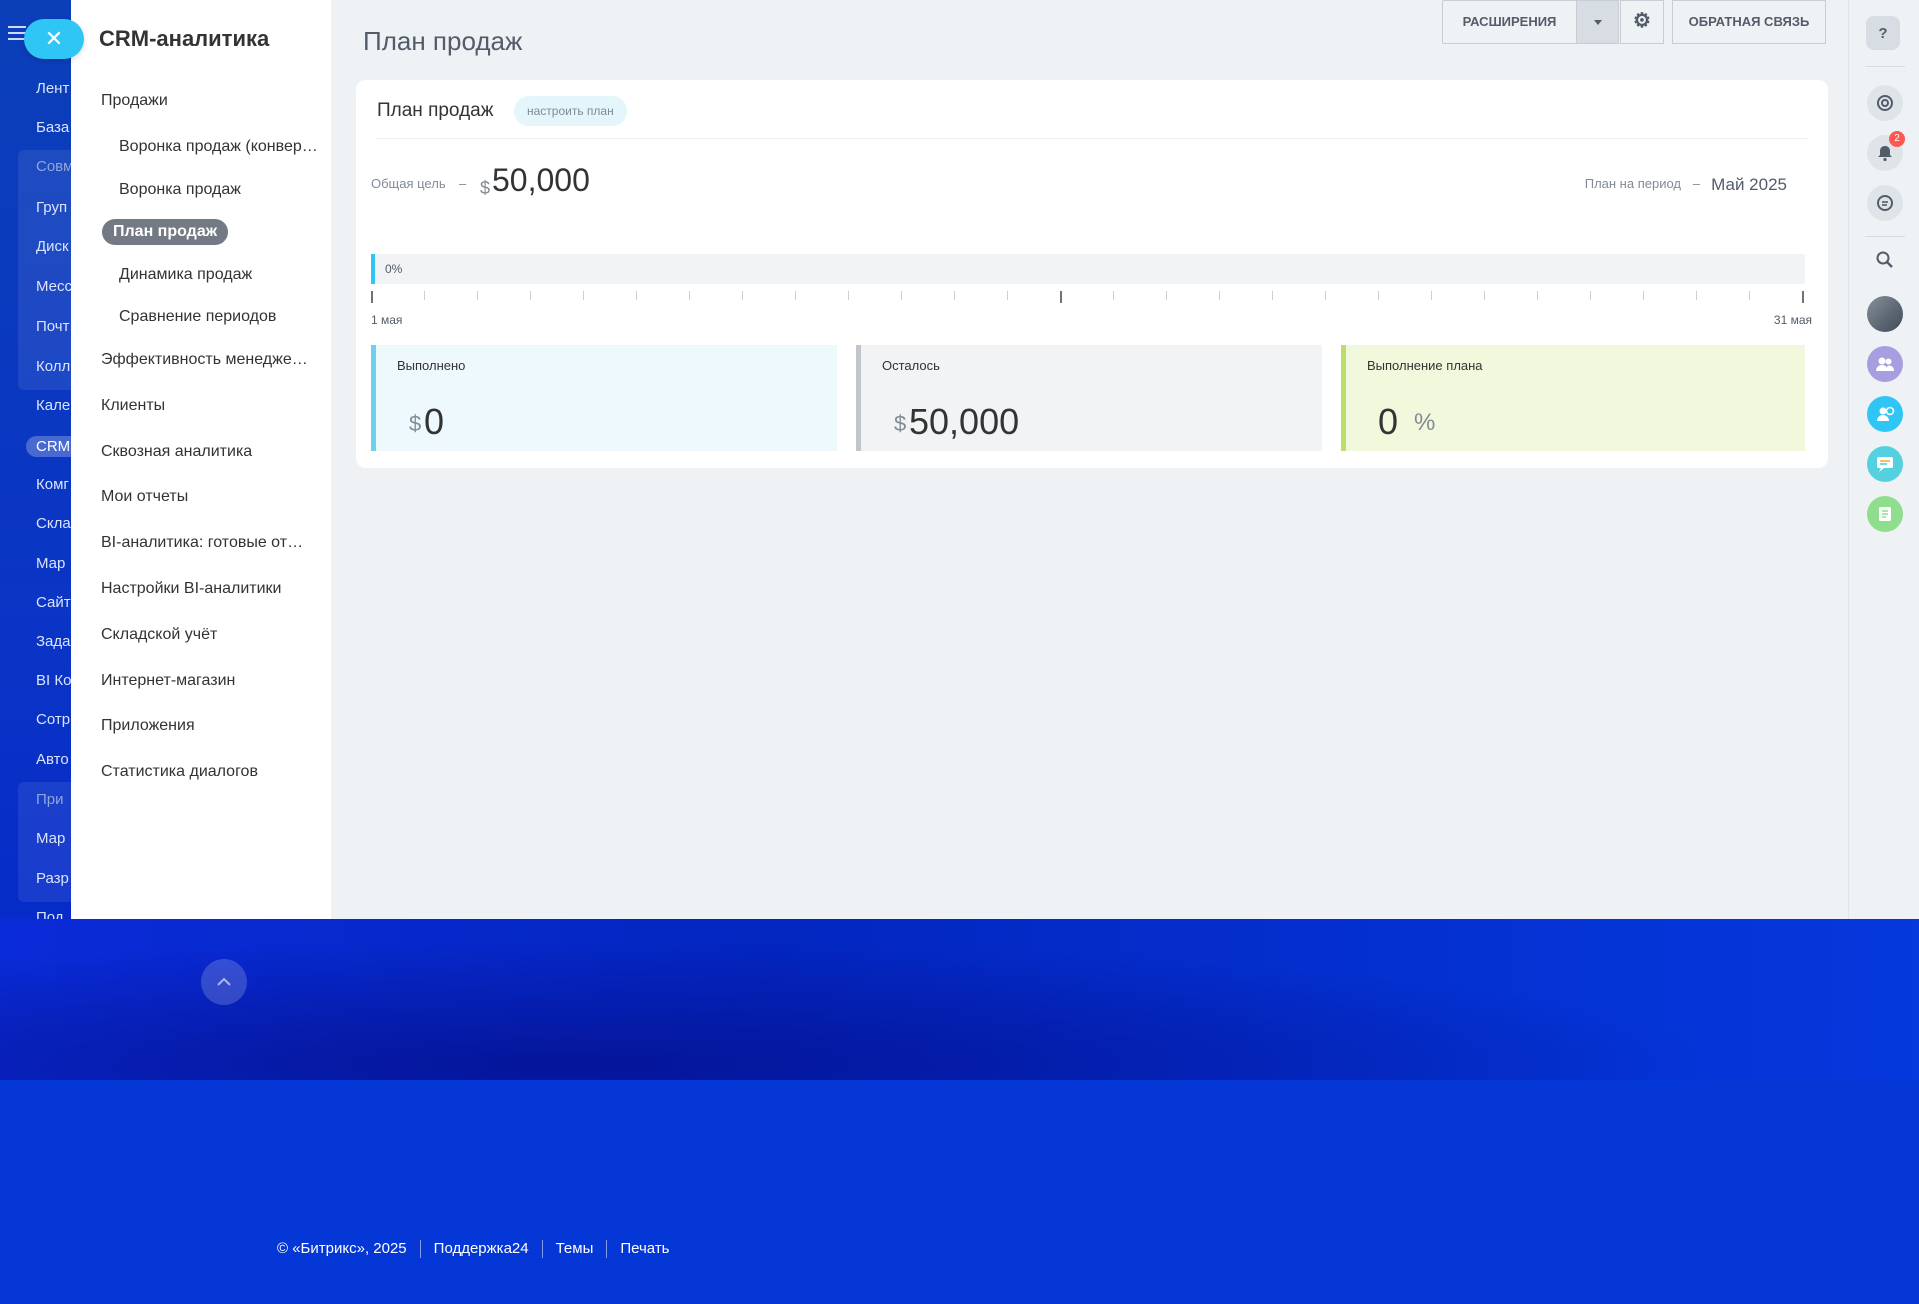  What do you see at coordinates (219, 190) in the screenshot?
I see `nav-item-sales-funnel: Воронка продаж` at bounding box center [219, 190].